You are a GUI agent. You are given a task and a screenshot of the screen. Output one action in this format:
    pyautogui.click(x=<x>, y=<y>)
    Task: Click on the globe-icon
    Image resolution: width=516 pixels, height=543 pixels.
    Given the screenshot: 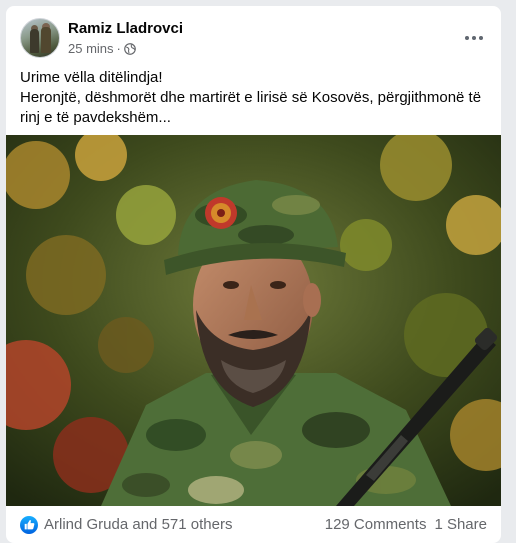 What is the action you would take?
    pyautogui.click(x=130, y=48)
    